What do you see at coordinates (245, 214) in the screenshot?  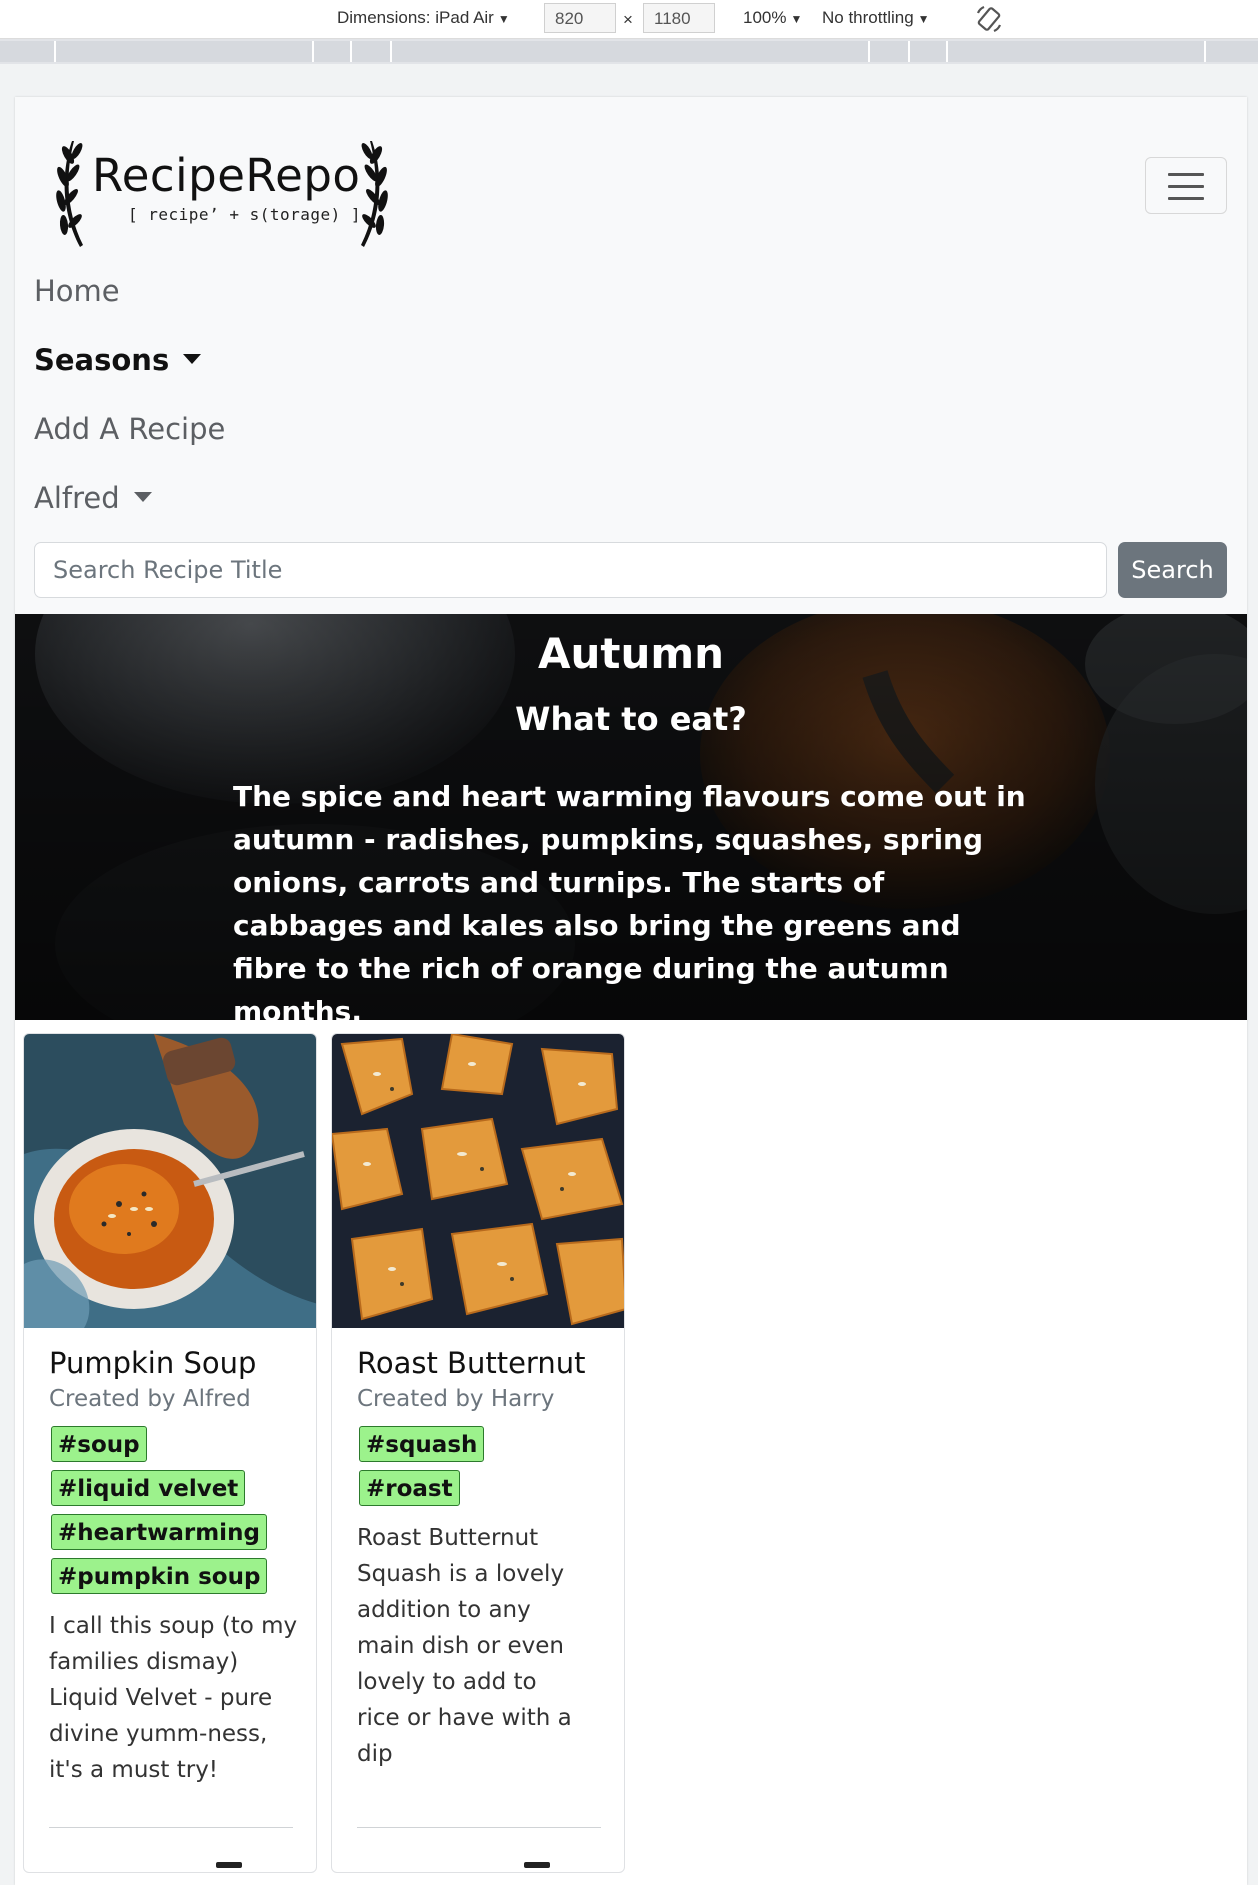 I see `brand-subtitle: [ recipeʼ + s(torage) ]` at bounding box center [245, 214].